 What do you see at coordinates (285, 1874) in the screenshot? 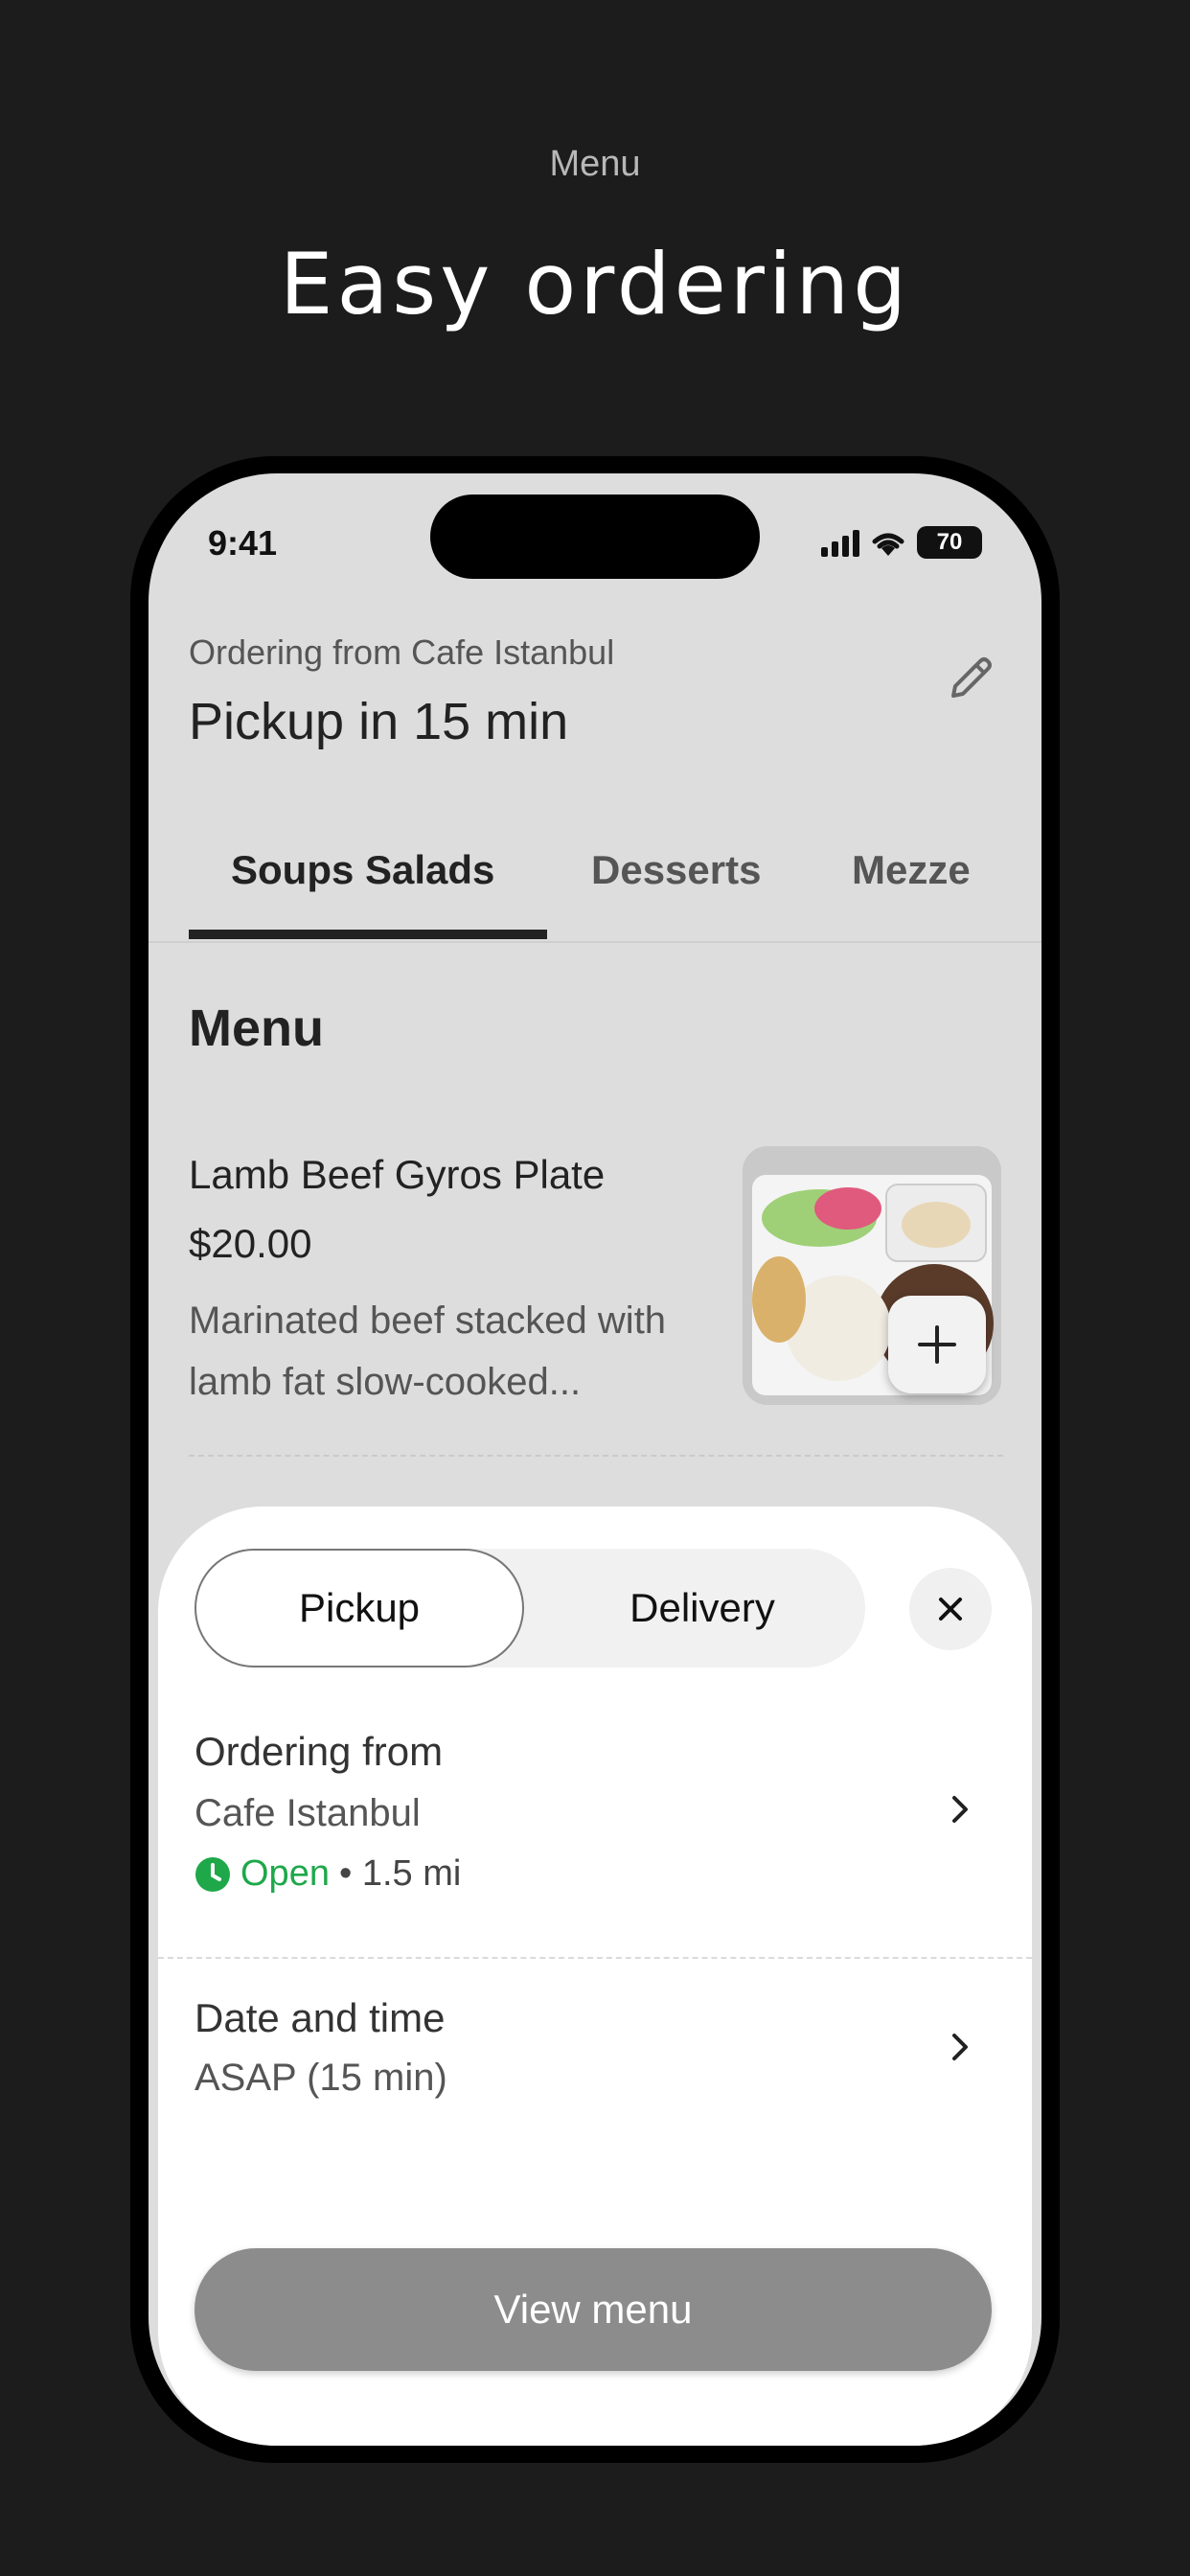
I see `open-status: Open` at bounding box center [285, 1874].